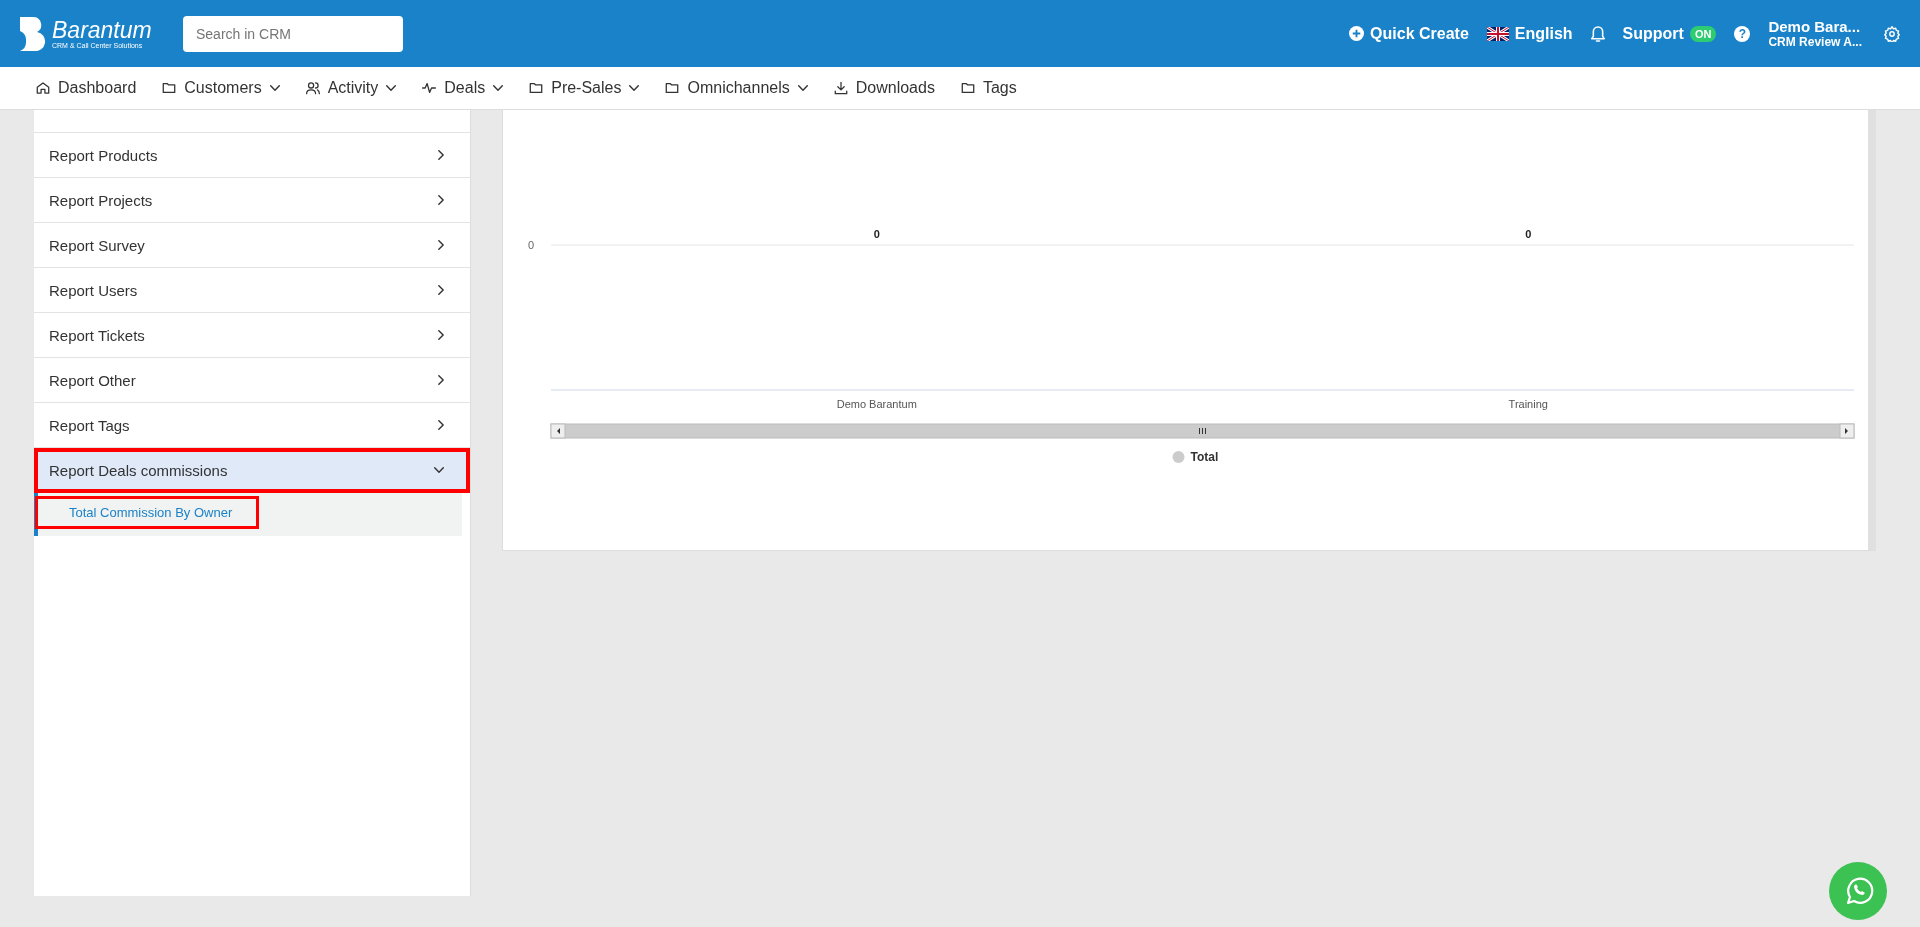 The height and width of the screenshot is (927, 1920). Describe the element at coordinates (840, 88) in the screenshot. I see `download-icon` at that location.